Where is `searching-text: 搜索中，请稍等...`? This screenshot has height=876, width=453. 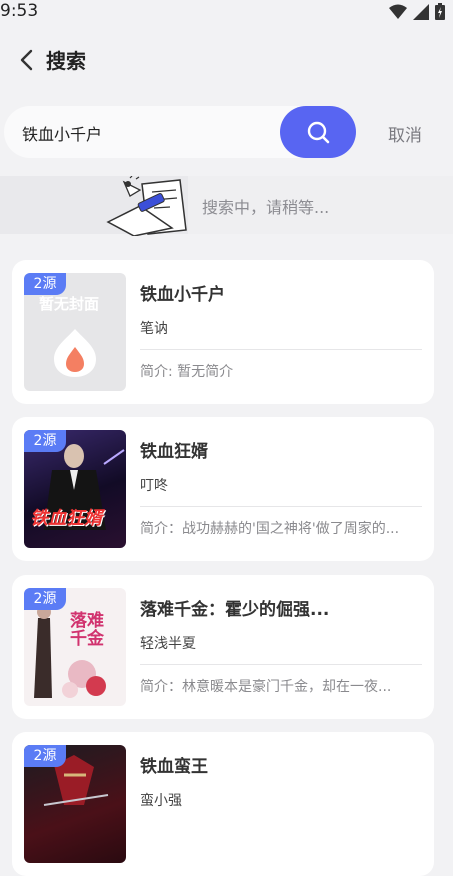 searching-text: 搜索中，请稍等... is located at coordinates (266, 207).